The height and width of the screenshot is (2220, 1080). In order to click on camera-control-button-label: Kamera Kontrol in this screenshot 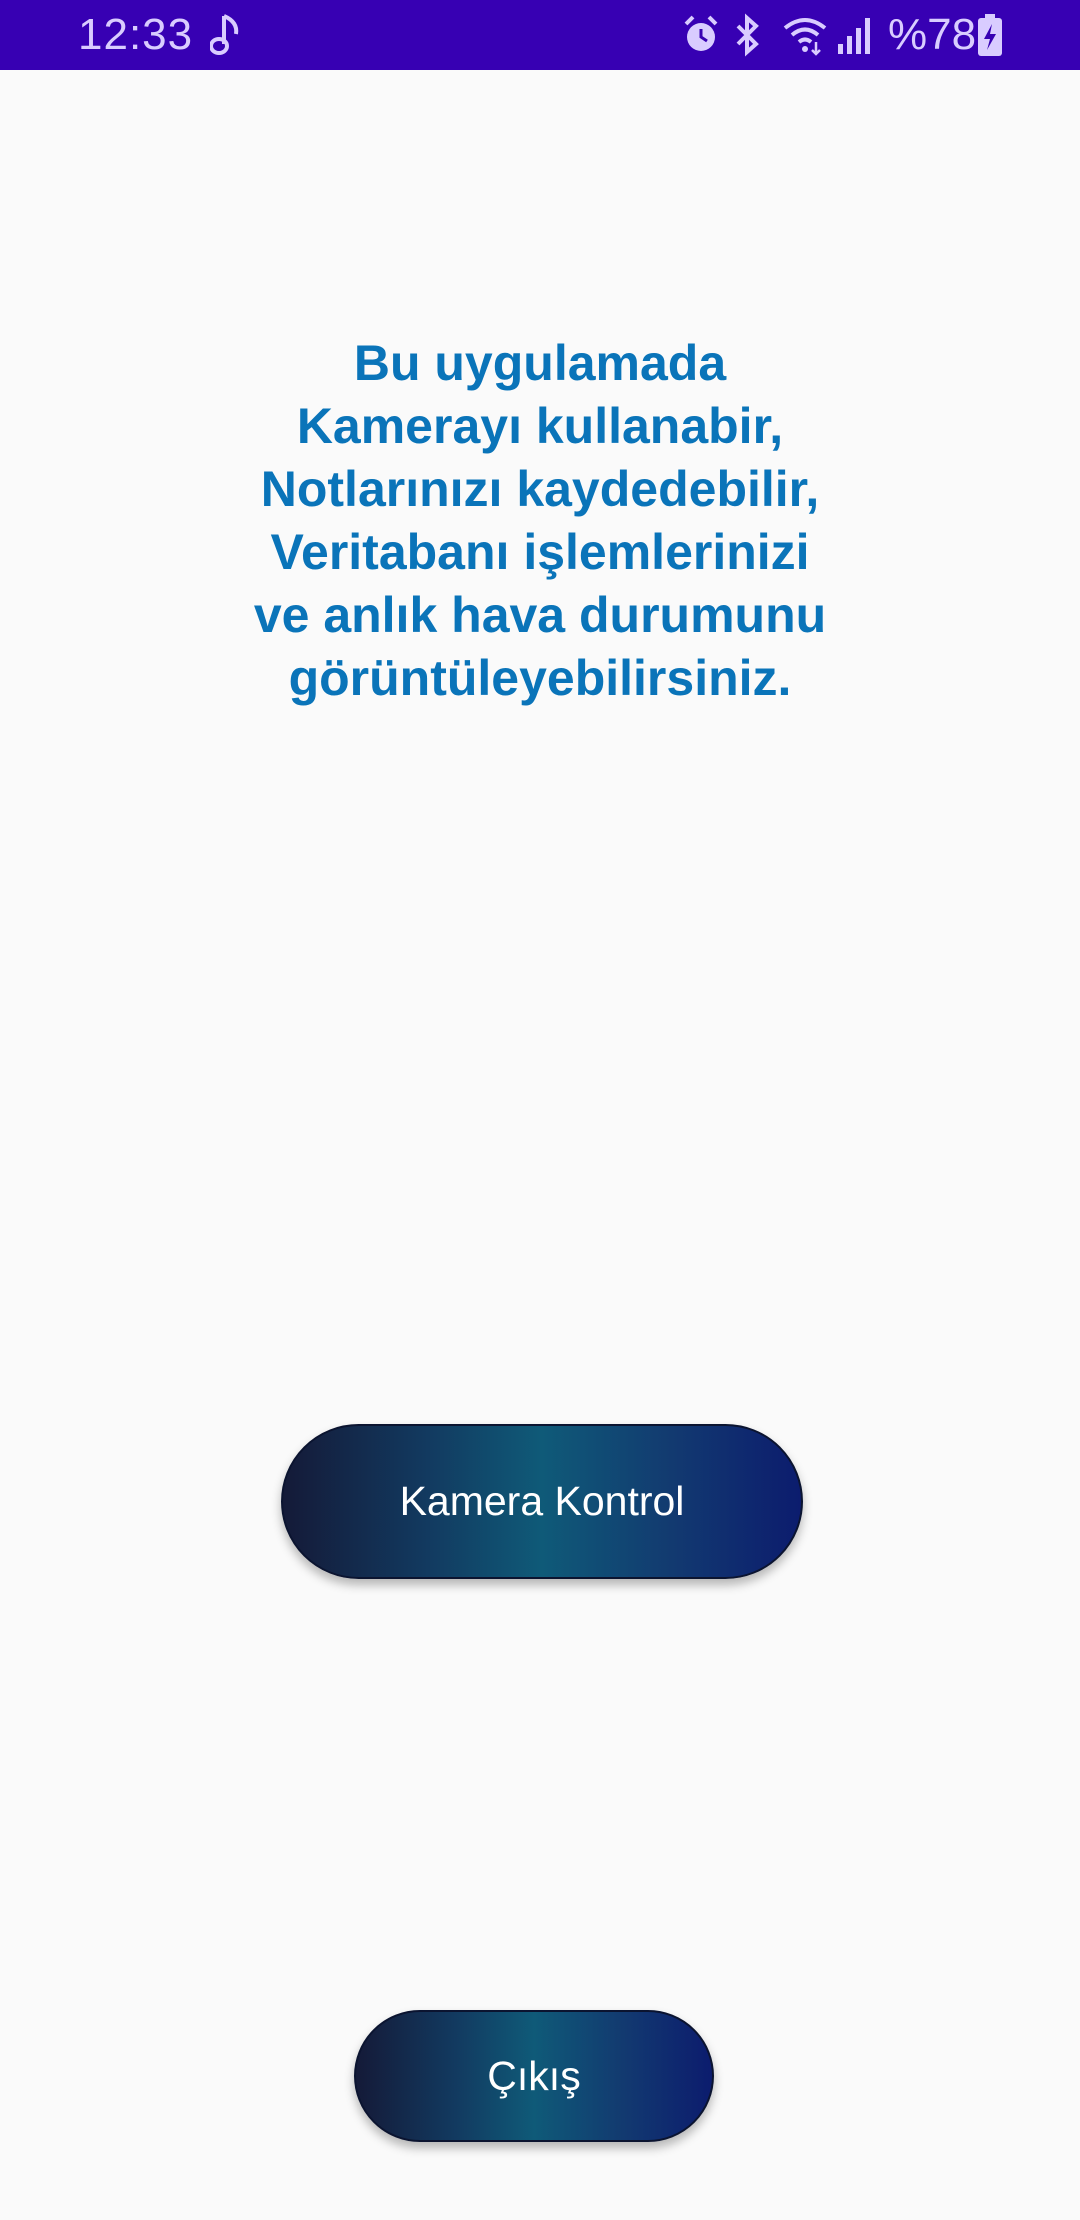, I will do `click(542, 1501)`.